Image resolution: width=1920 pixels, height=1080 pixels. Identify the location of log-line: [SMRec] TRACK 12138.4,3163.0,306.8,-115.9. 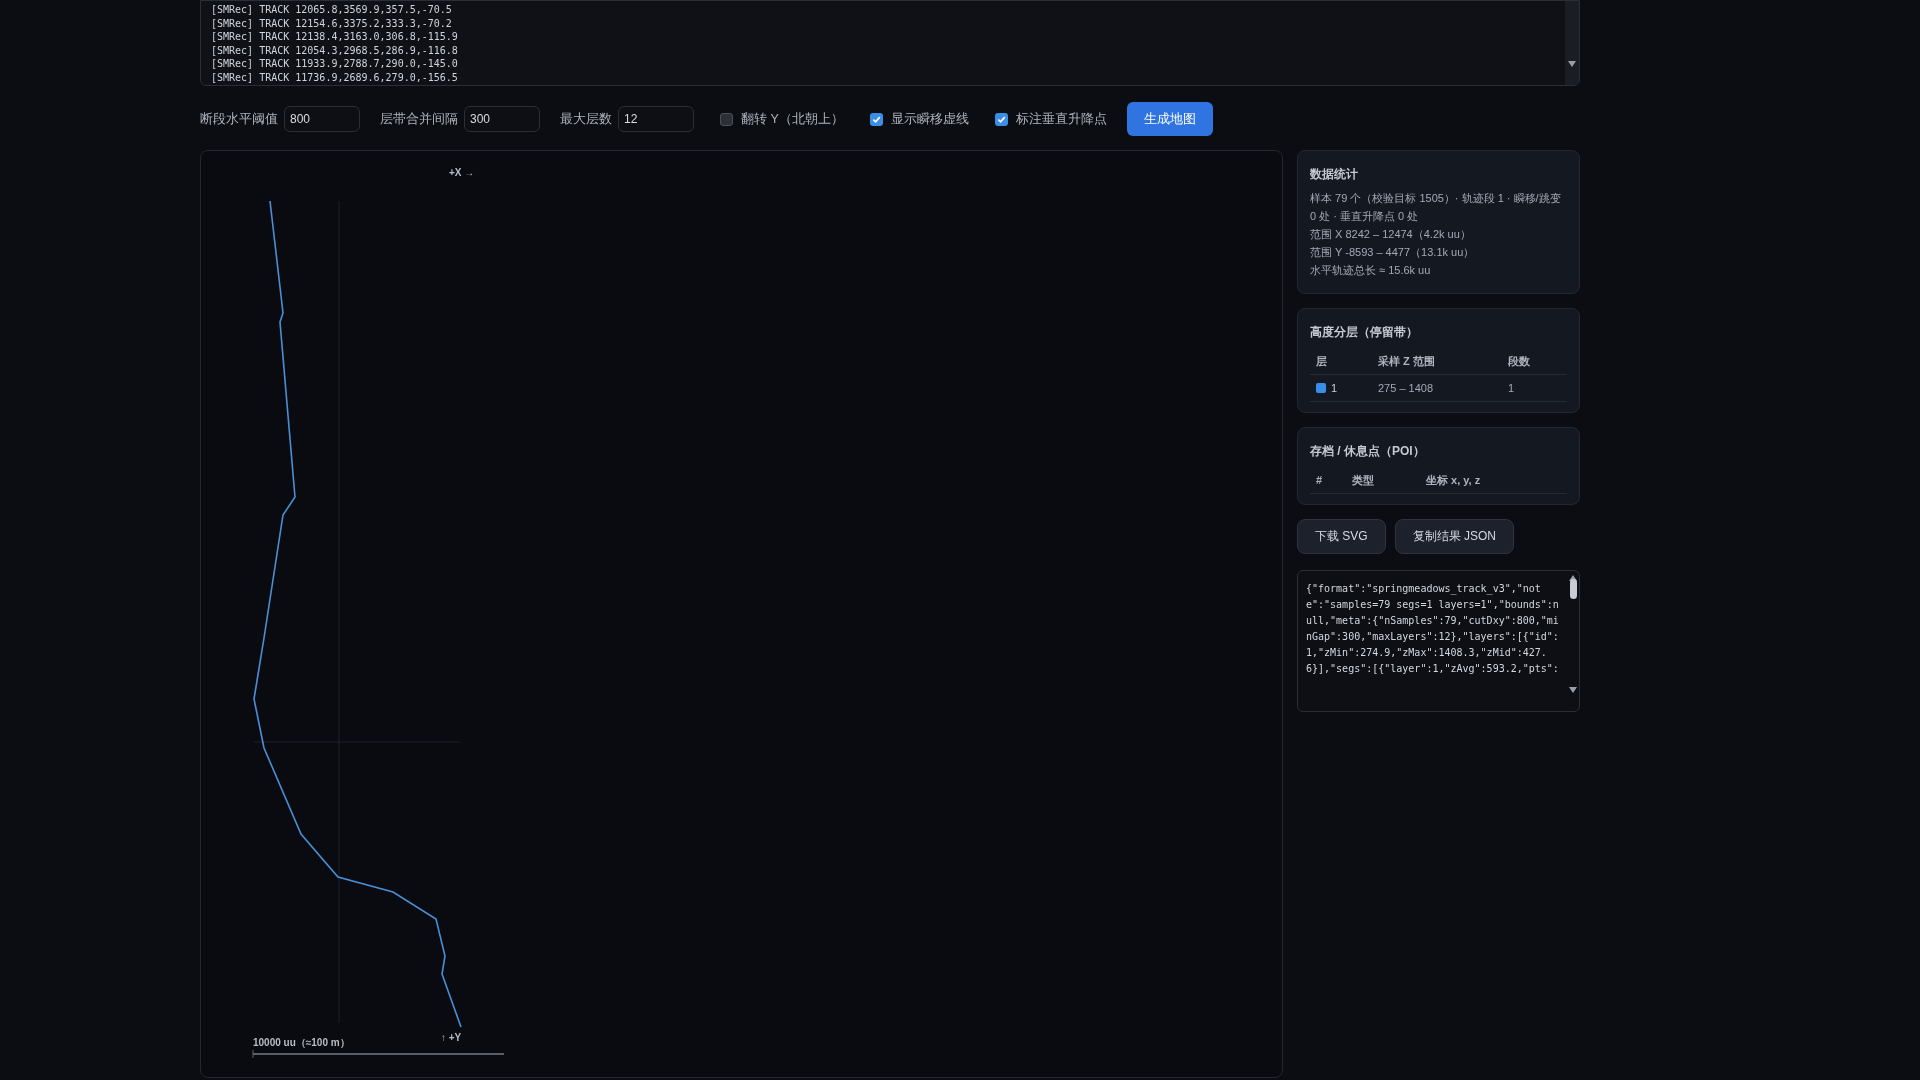
(335, 37).